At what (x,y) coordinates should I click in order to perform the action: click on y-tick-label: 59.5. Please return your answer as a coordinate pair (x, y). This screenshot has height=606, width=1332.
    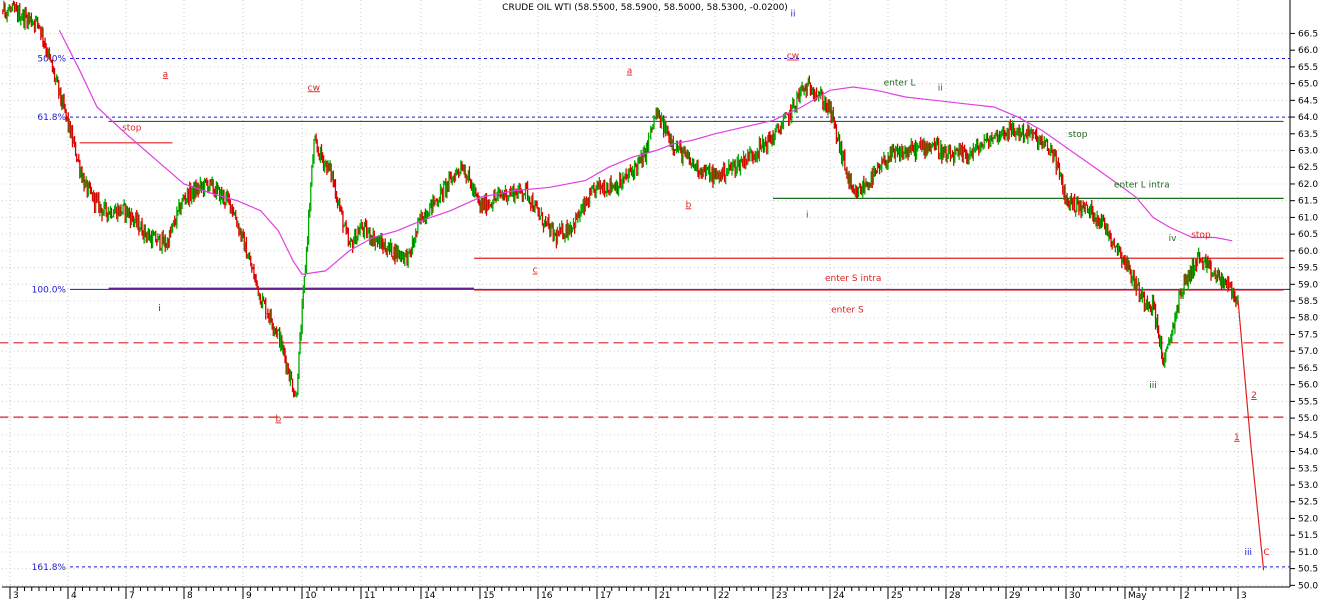
    Looking at the image, I should click on (1308, 269).